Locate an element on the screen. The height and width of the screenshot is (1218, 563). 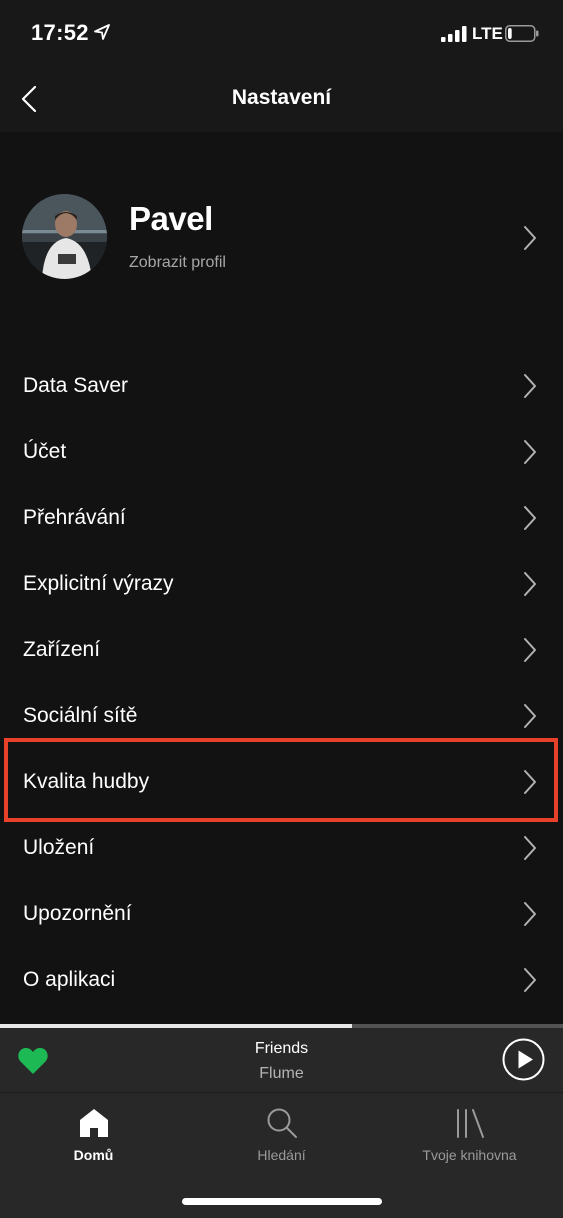
battery-icon is located at coordinates (522, 33).